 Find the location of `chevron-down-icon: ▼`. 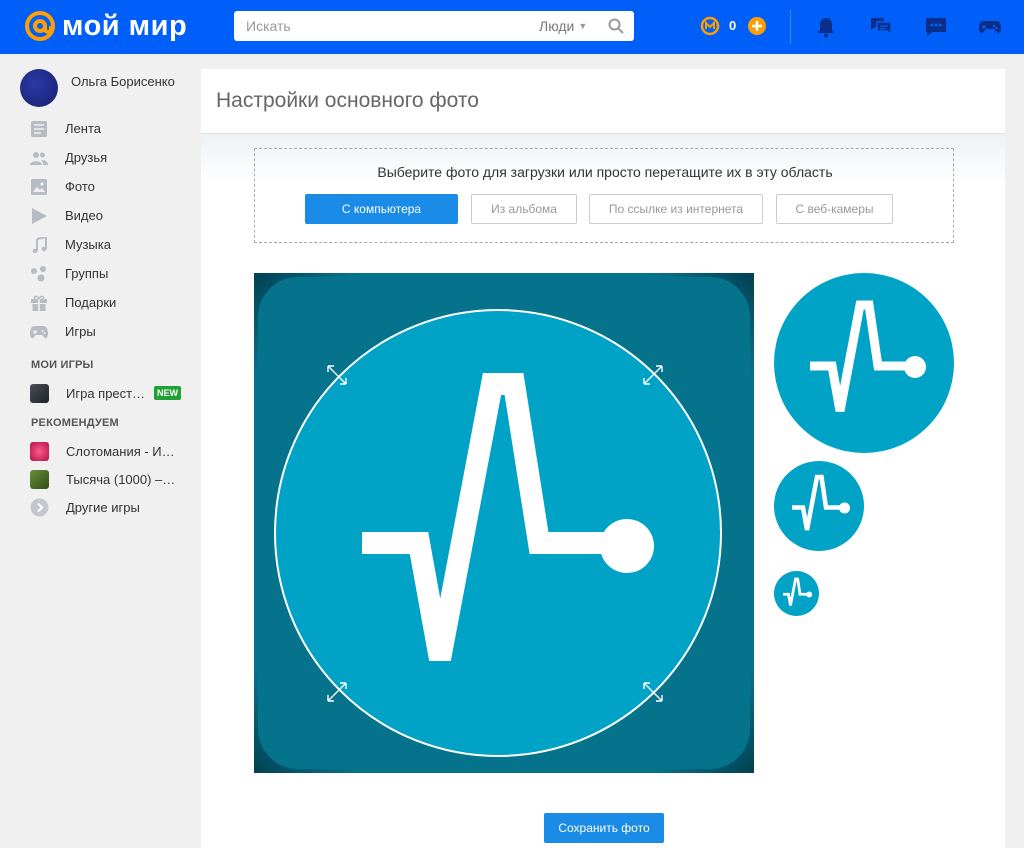

chevron-down-icon: ▼ is located at coordinates (583, 26).